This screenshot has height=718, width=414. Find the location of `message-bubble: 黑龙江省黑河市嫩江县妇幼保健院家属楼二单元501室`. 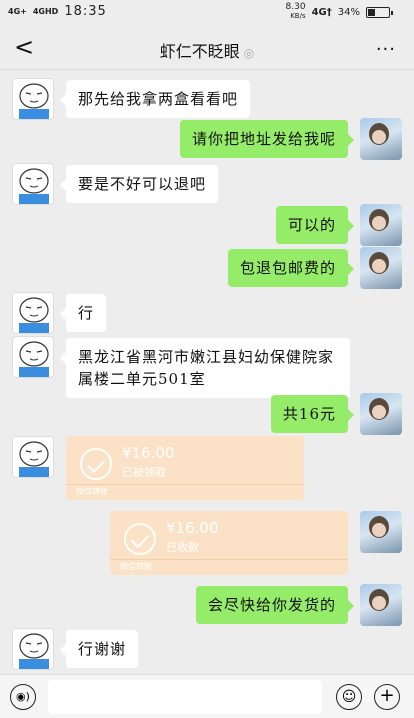

message-bubble: 黑龙江省黑河市嫩江县妇幼保健院家属楼二单元501室 is located at coordinates (205, 368).